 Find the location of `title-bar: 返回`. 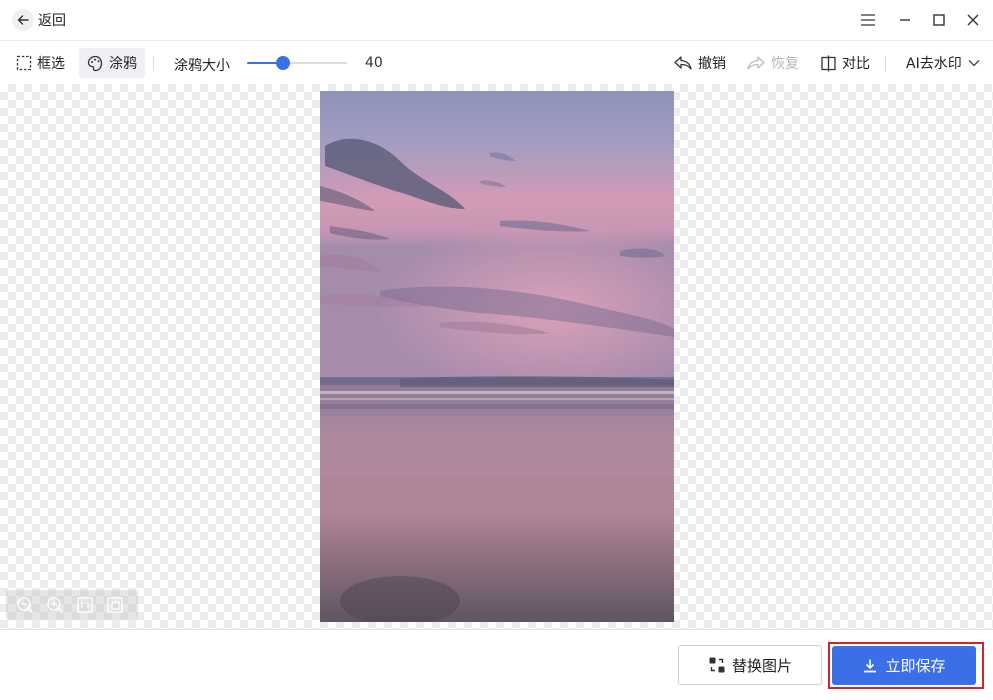

title-bar: 返回 is located at coordinates (496, 20).